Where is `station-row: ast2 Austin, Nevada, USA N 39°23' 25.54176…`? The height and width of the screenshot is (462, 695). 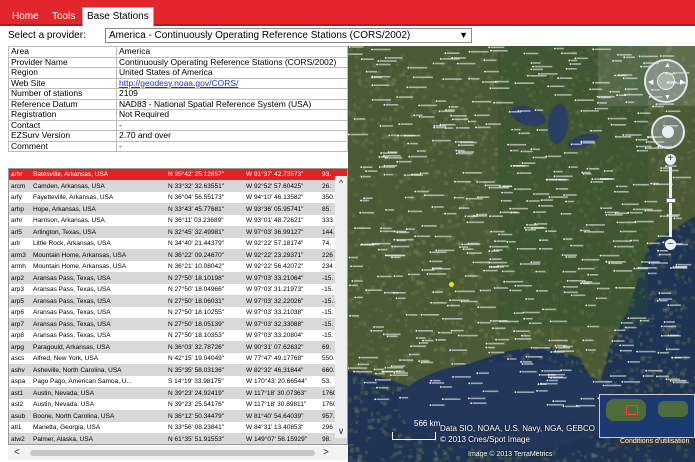
station-row: ast2 Austin, Nevada, USA N 39°23' 25.54176… is located at coordinates (178, 405).